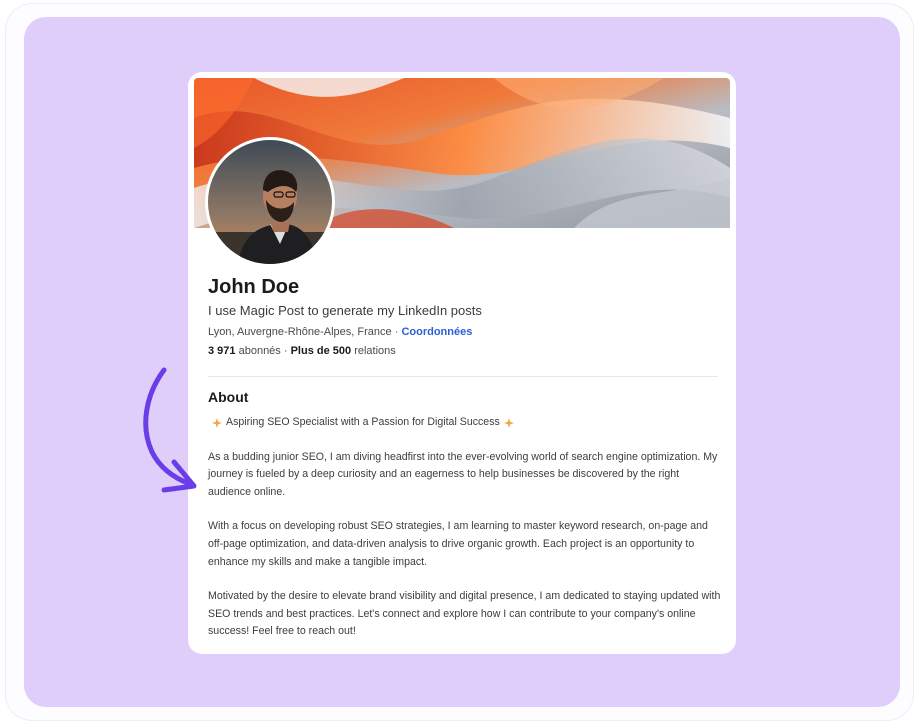 This screenshot has height=724, width=920. What do you see at coordinates (300, 332) in the screenshot?
I see `location-text: Lyon, Auvergne-Rhône-Alpes, France` at bounding box center [300, 332].